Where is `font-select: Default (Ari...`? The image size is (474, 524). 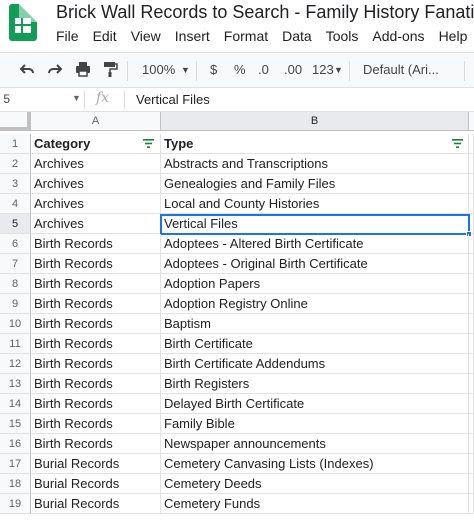
font-select: Default (Ari... is located at coordinates (401, 69).